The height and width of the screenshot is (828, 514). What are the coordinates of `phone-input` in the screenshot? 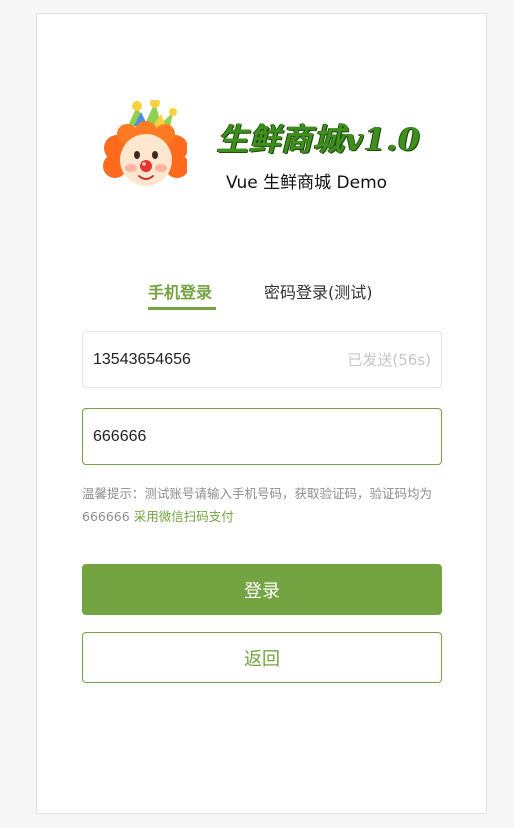 It's located at (220, 359).